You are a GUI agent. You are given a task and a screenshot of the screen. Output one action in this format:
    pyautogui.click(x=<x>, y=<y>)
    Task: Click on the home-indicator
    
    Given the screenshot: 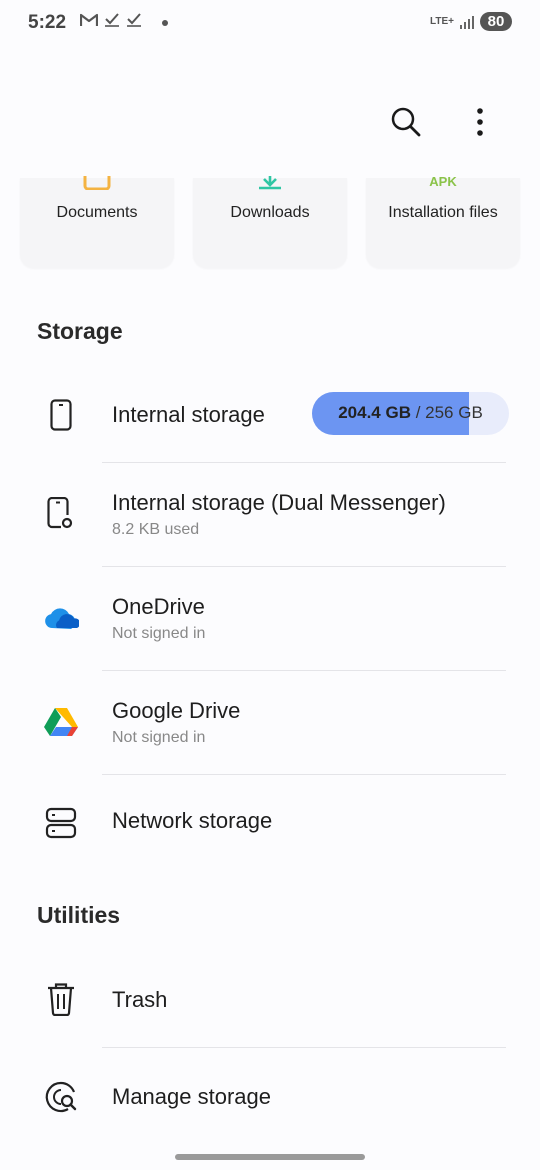 What is the action you would take?
    pyautogui.click(x=270, y=1157)
    